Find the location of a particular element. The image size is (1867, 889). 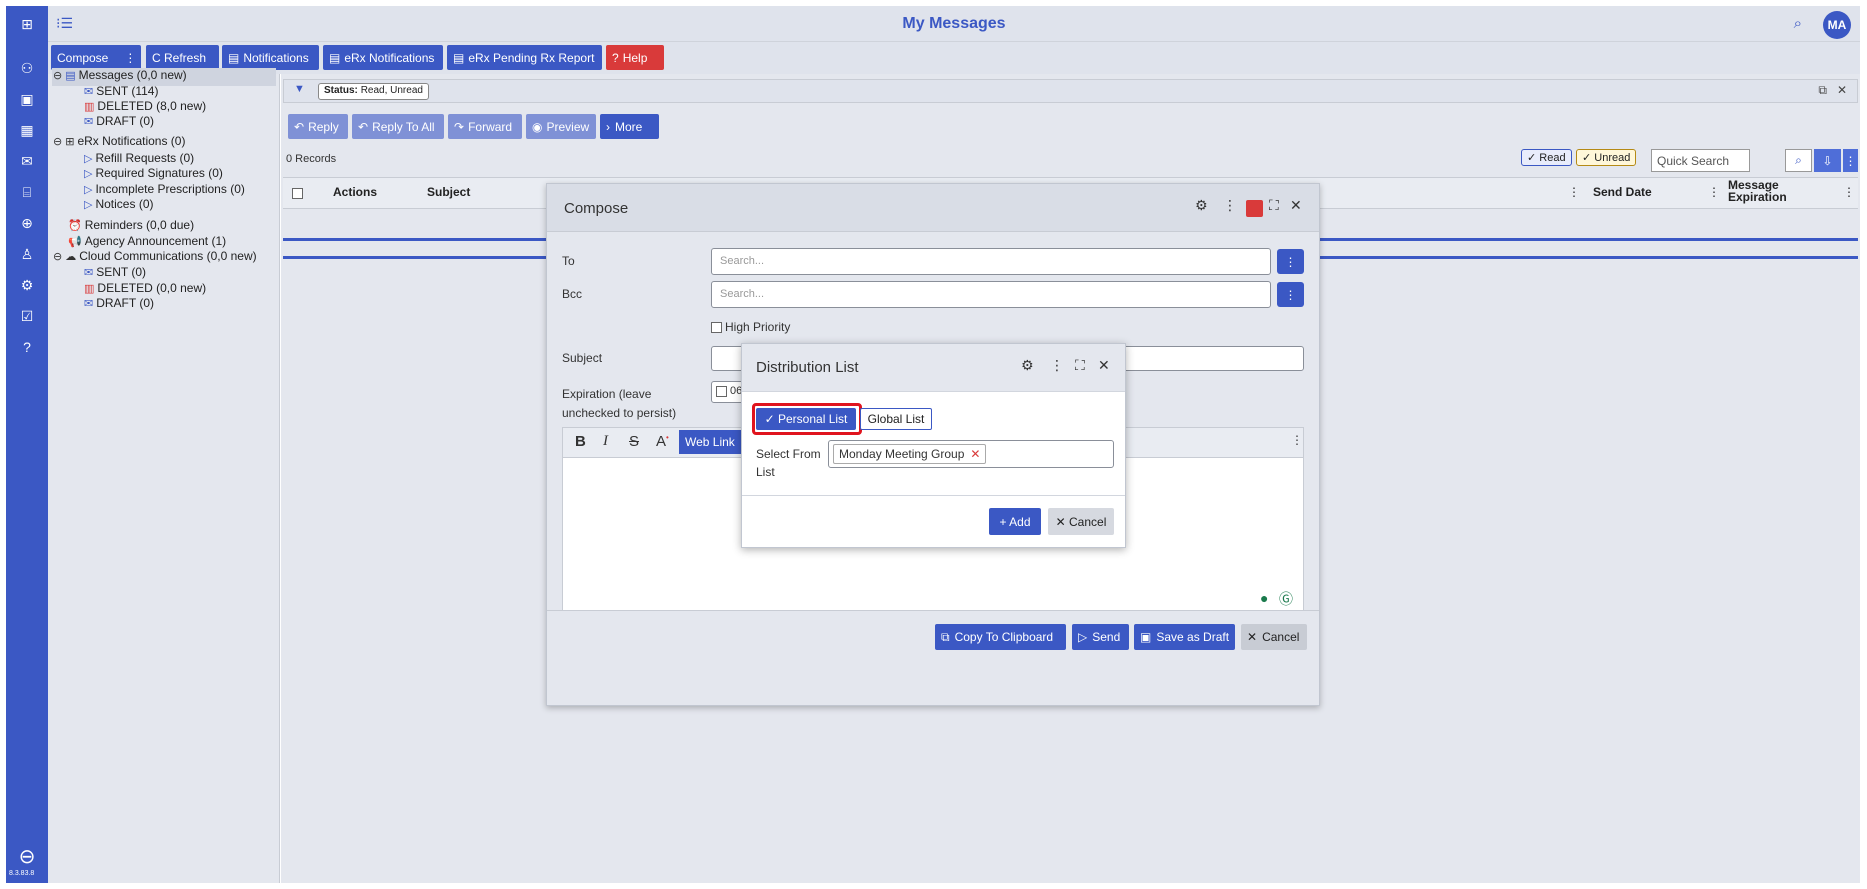

status-filter-chip: Status: Read, Unread is located at coordinates (373, 91).